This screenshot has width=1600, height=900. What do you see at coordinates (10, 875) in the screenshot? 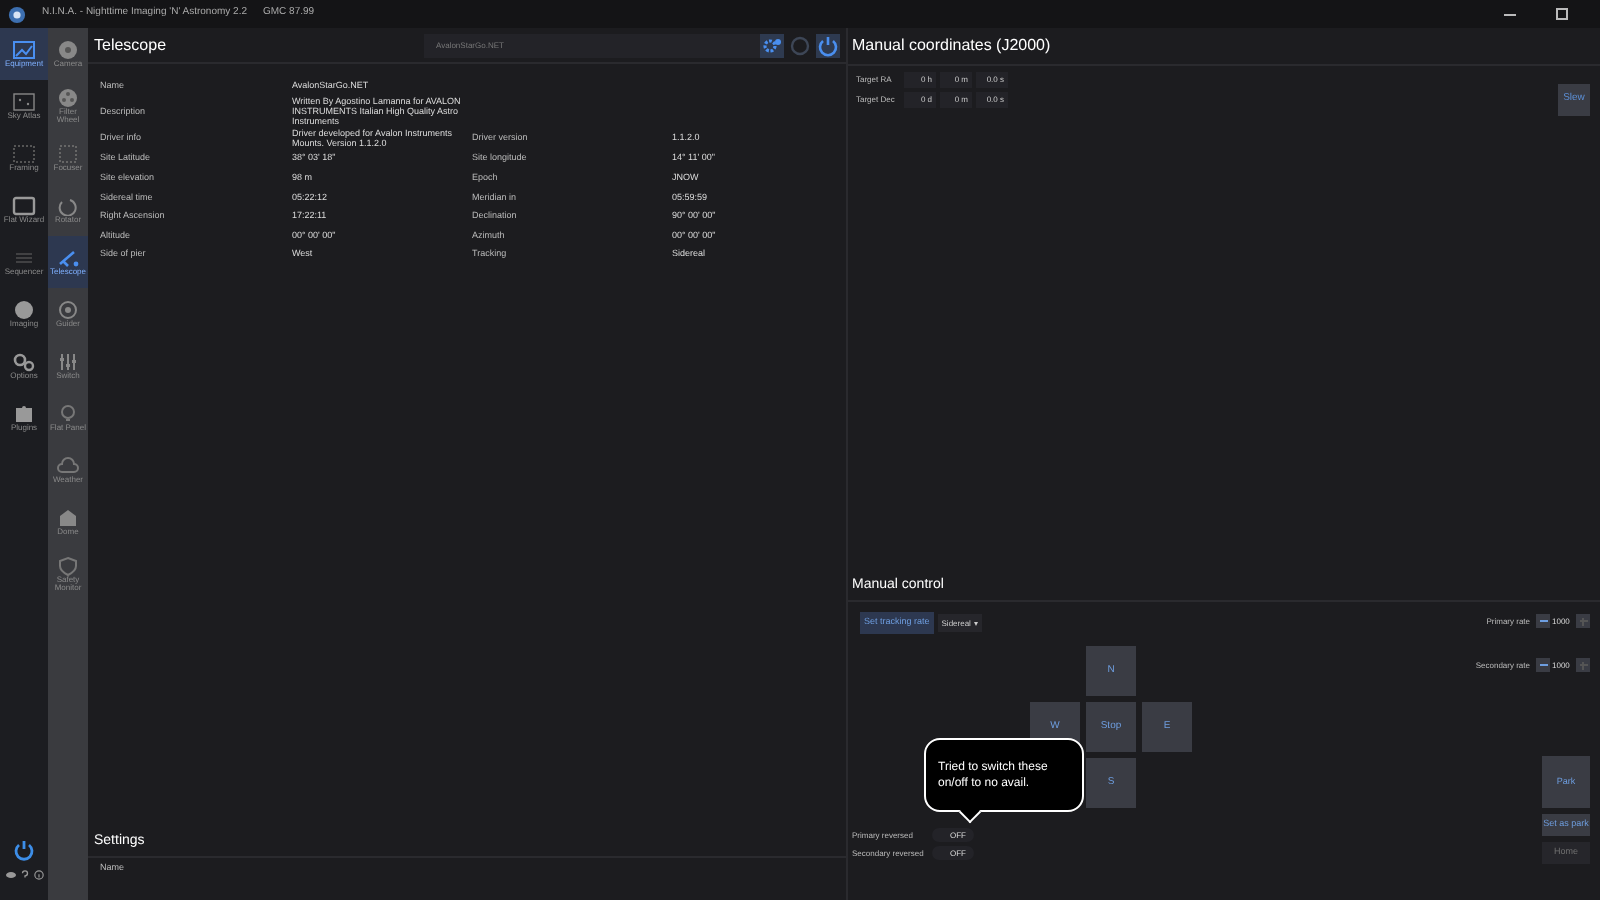
I see `eye-icon` at bounding box center [10, 875].